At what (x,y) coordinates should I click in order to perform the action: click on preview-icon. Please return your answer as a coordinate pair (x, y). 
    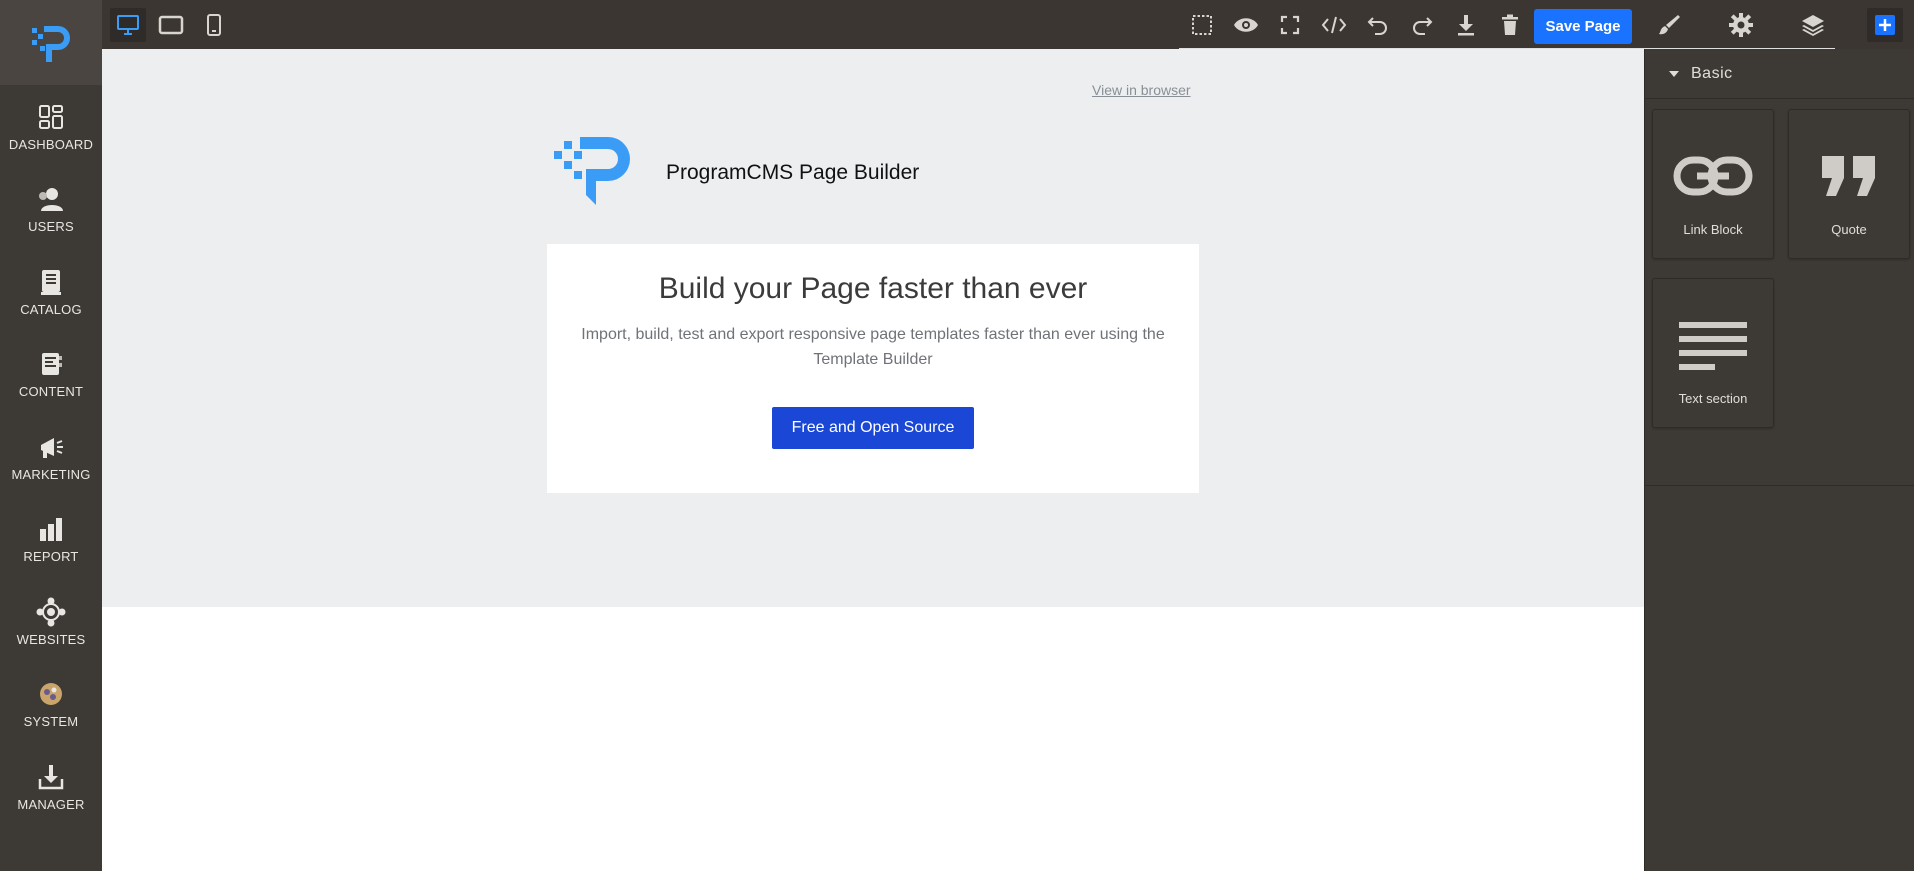
    Looking at the image, I should click on (1246, 25).